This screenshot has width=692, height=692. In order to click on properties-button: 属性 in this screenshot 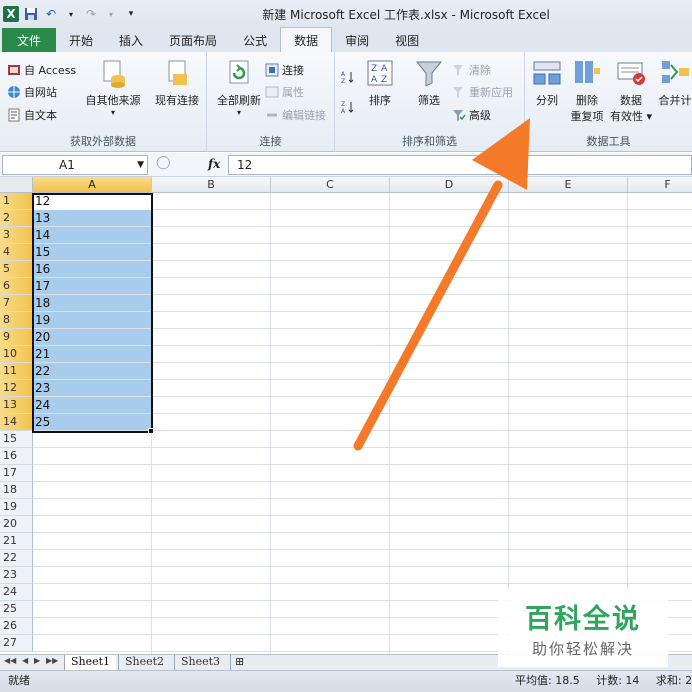, I will do `click(284, 92)`.